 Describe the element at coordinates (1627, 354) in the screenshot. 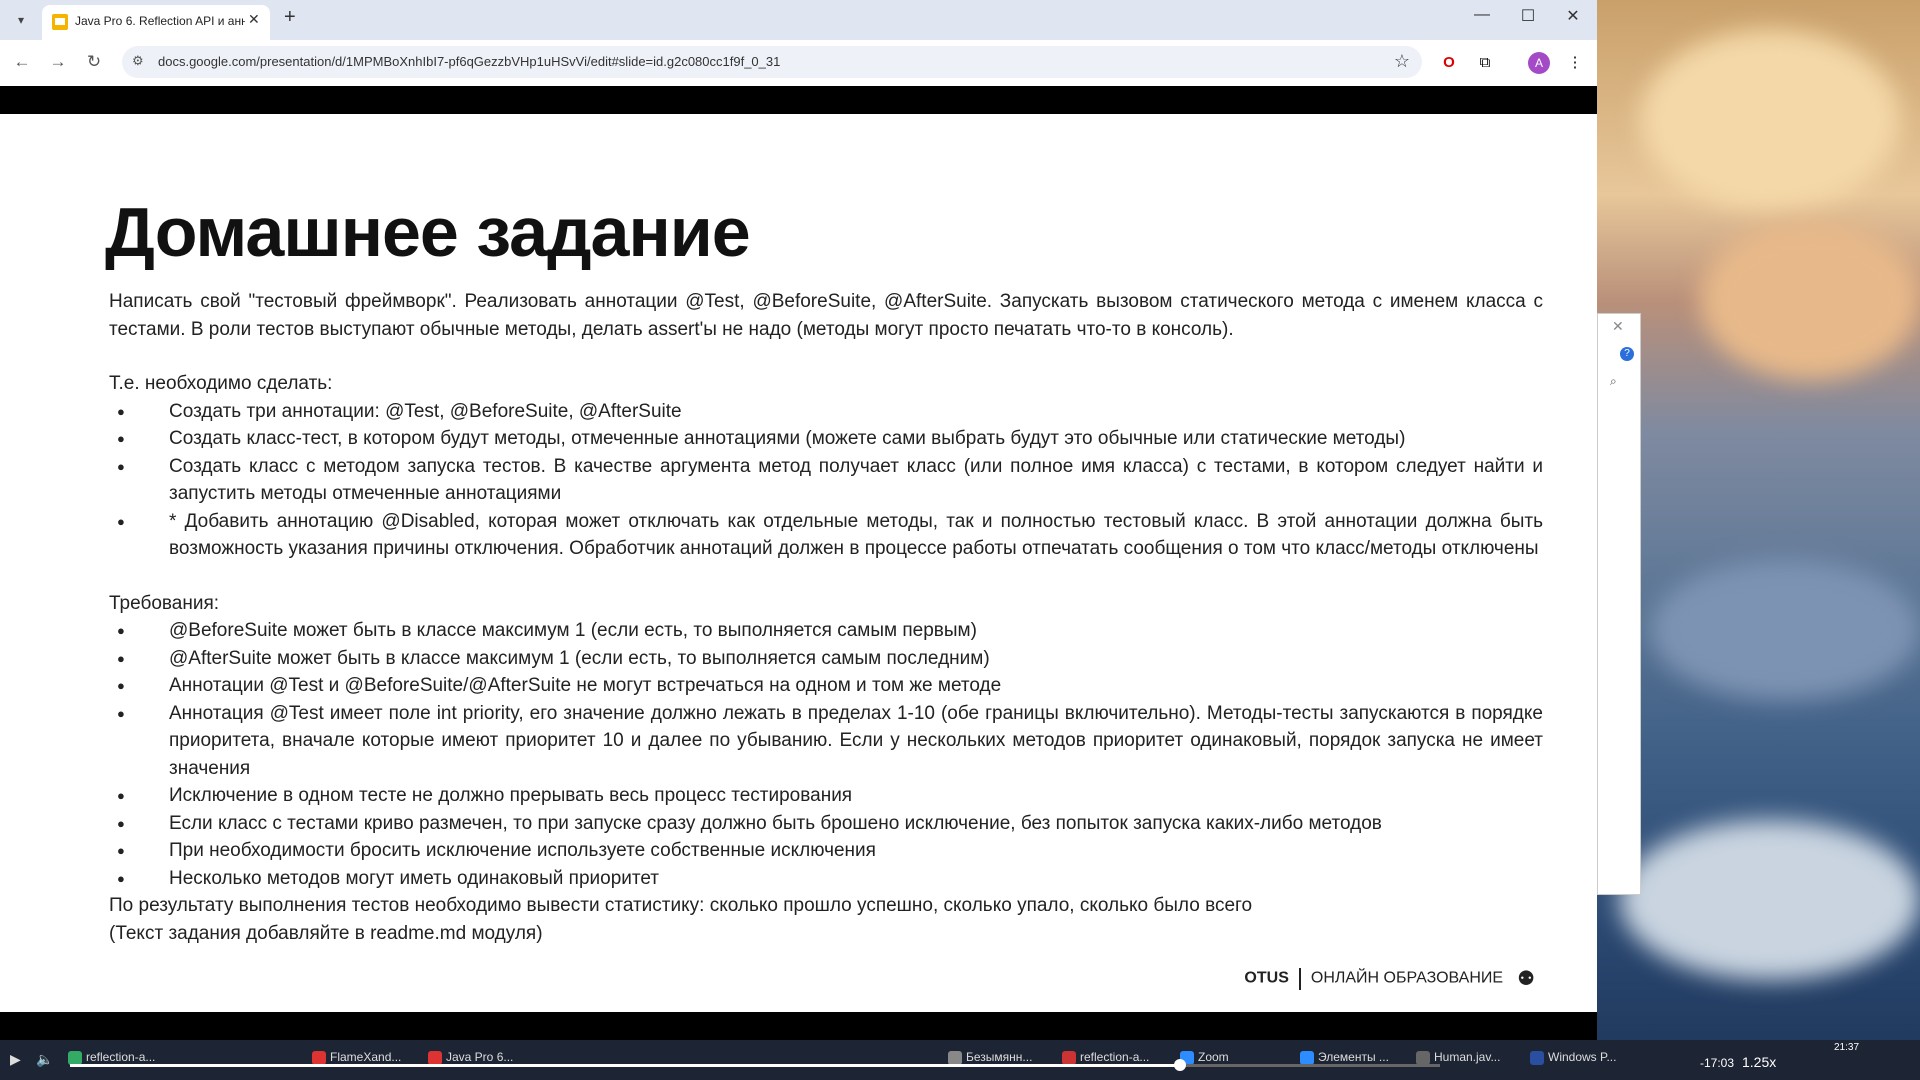

I see `help-icon: ?` at that location.